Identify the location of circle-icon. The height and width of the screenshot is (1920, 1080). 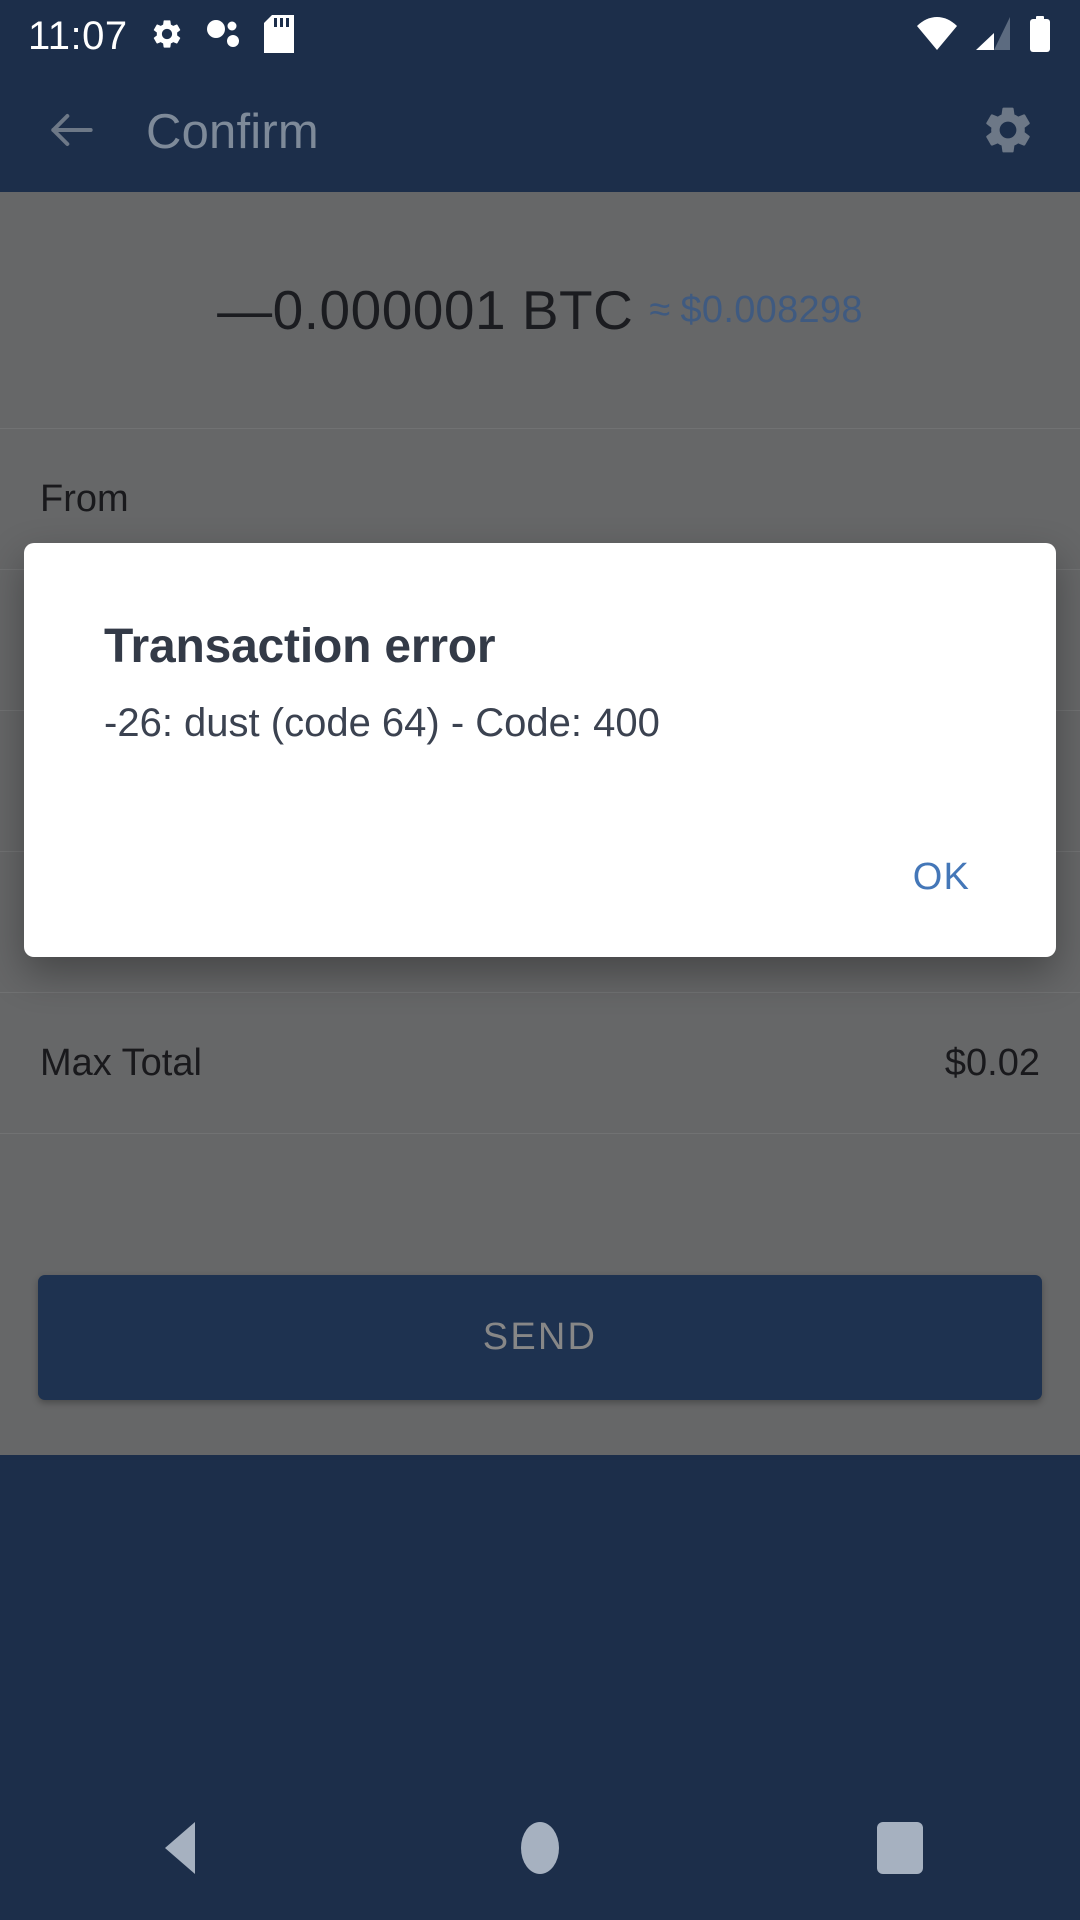
(540, 1847).